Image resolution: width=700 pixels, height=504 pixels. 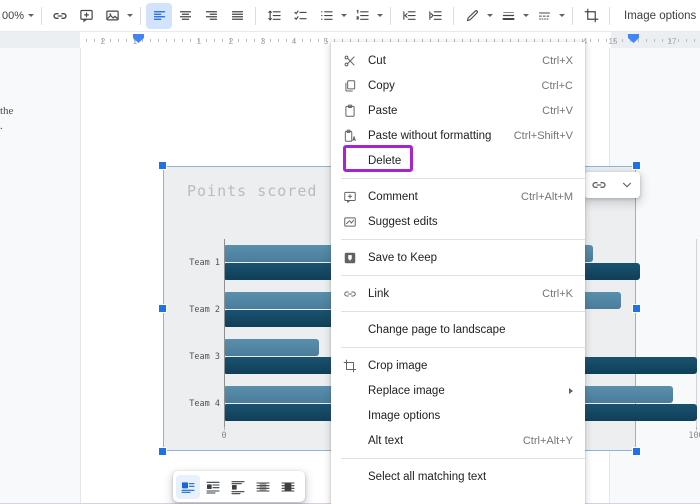 What do you see at coordinates (380, 15) in the screenshot?
I see `numbered-list-chevron-down-icon` at bounding box center [380, 15].